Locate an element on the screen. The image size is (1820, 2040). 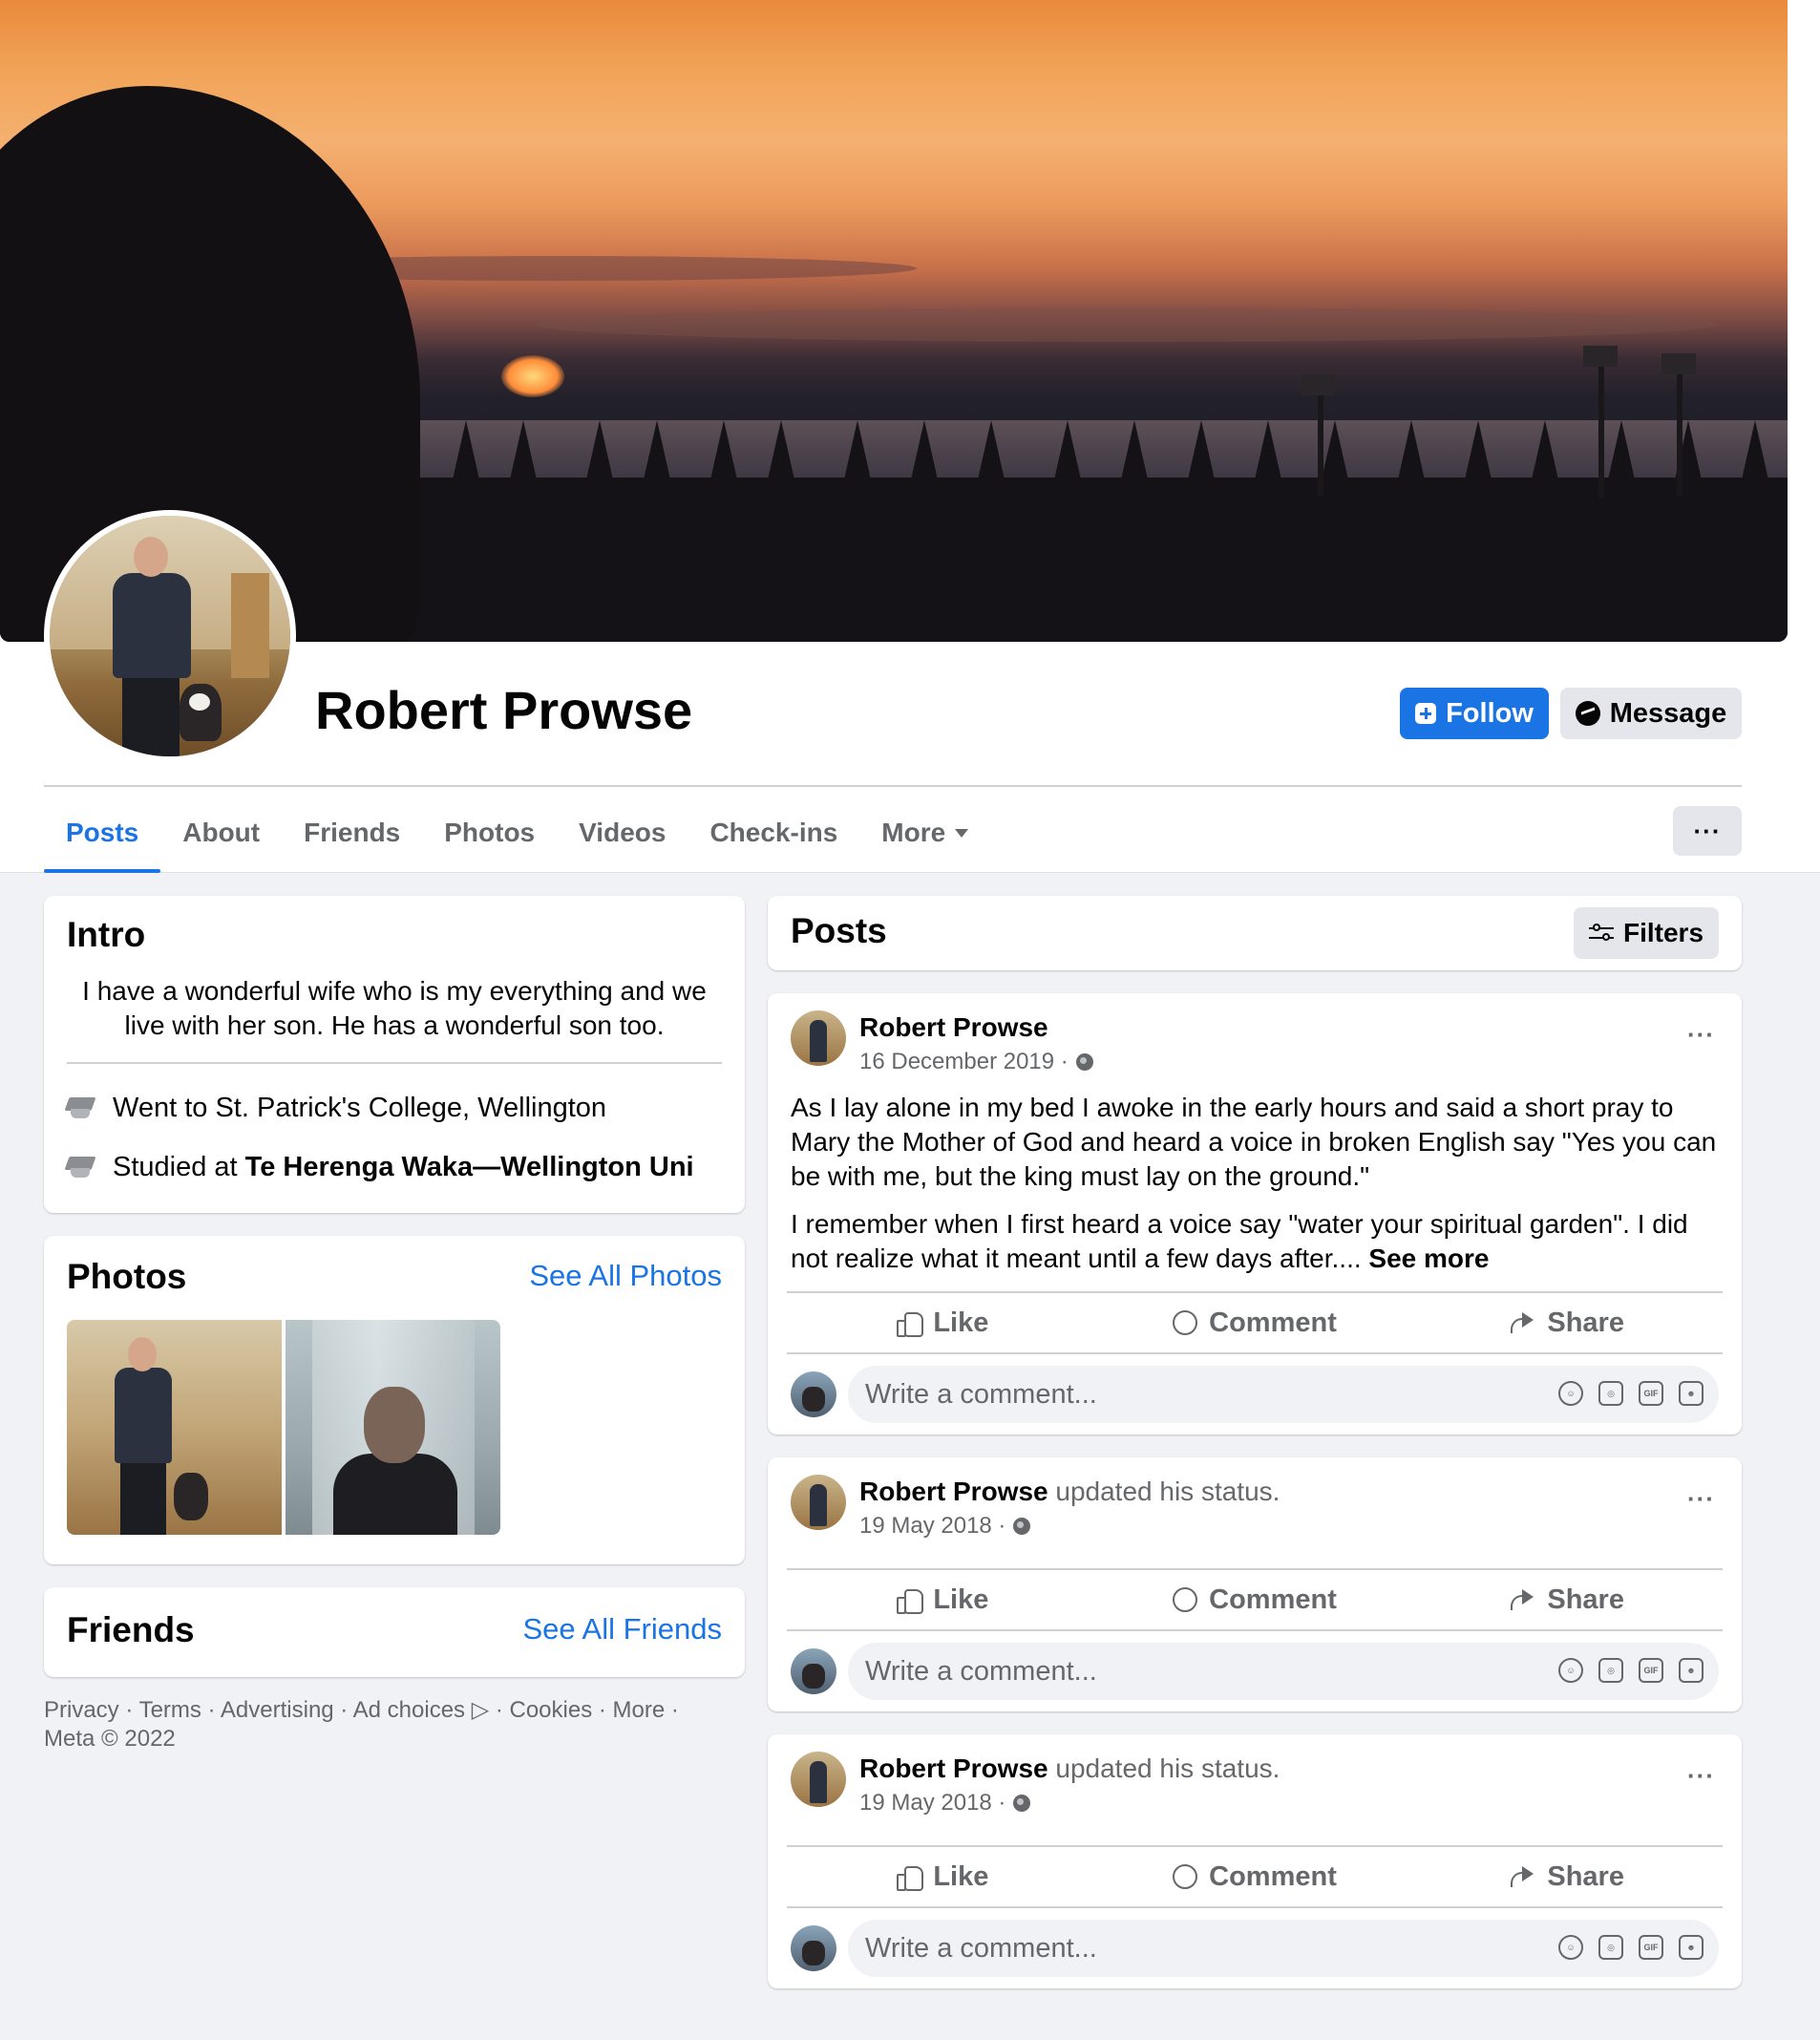
follow-button: Follow is located at coordinates (1474, 713).